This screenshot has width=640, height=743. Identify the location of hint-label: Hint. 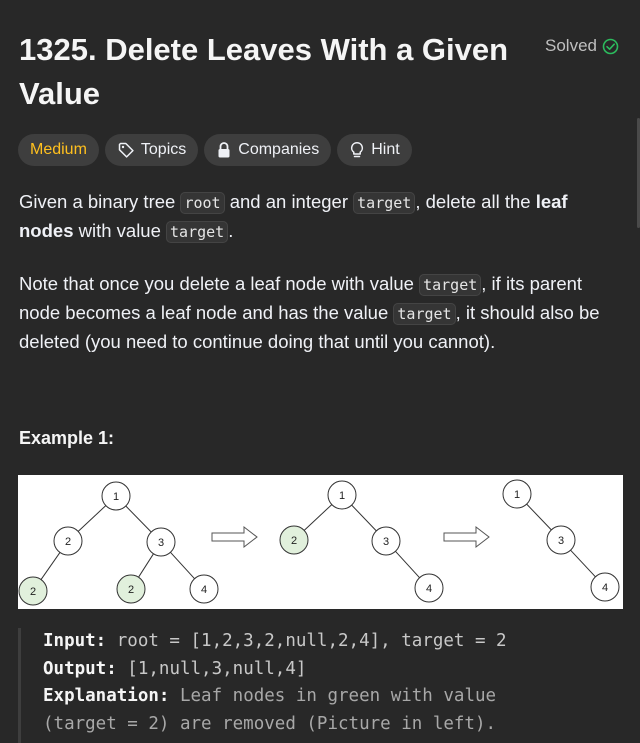
(385, 149).